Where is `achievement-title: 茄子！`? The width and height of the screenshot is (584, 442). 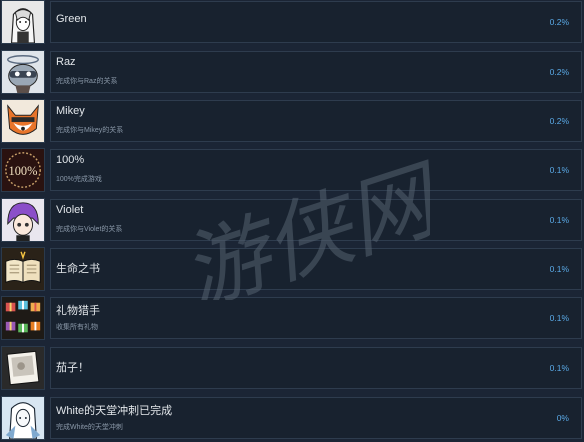 achievement-title: 茄子！ is located at coordinates (72, 368).